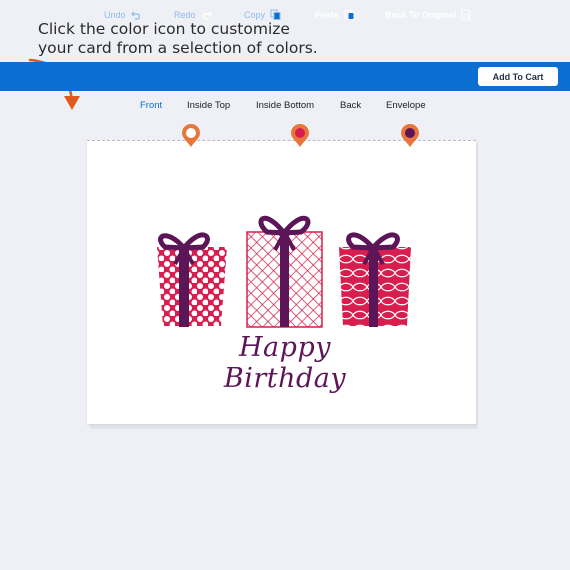  Describe the element at coordinates (185, 14) in the screenshot. I see `redo-label: Redo` at that location.